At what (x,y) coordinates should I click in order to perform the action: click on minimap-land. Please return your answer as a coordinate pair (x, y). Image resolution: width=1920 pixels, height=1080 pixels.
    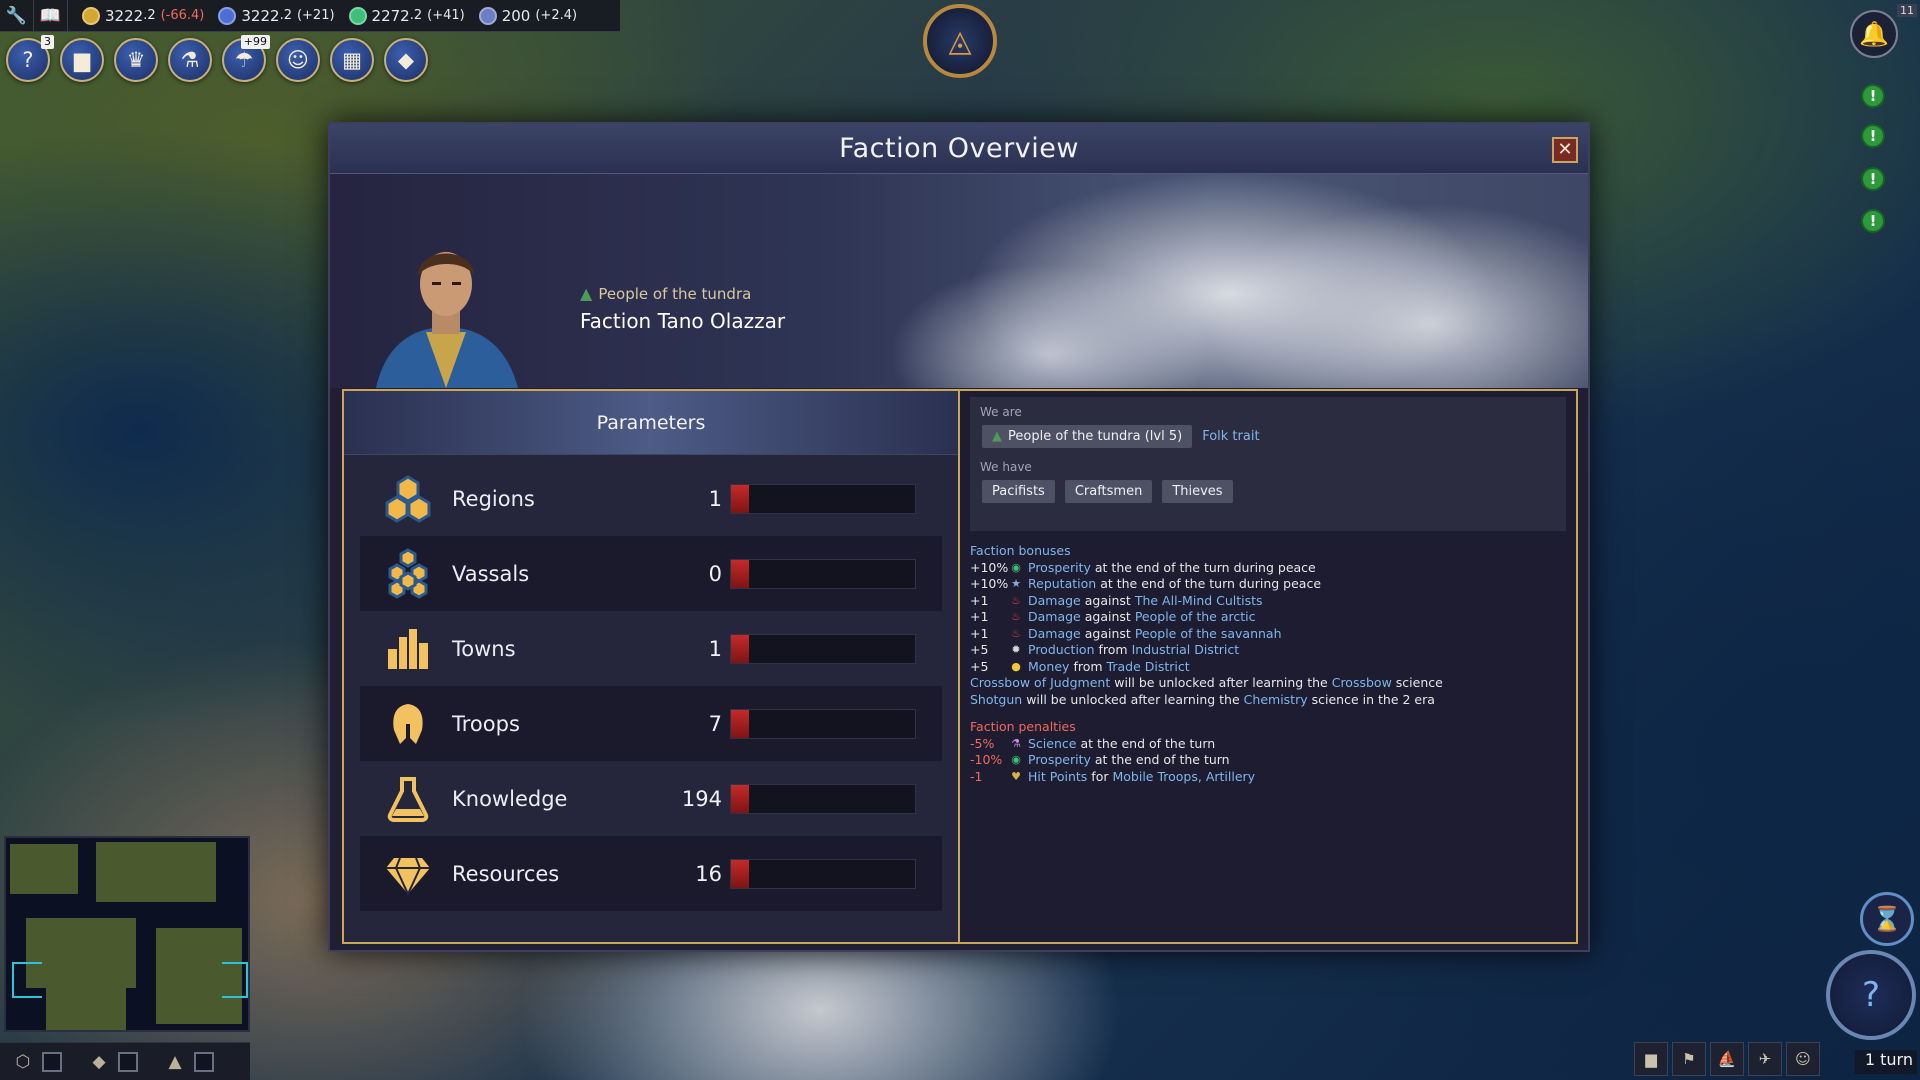
    Looking at the image, I should click on (44, 869).